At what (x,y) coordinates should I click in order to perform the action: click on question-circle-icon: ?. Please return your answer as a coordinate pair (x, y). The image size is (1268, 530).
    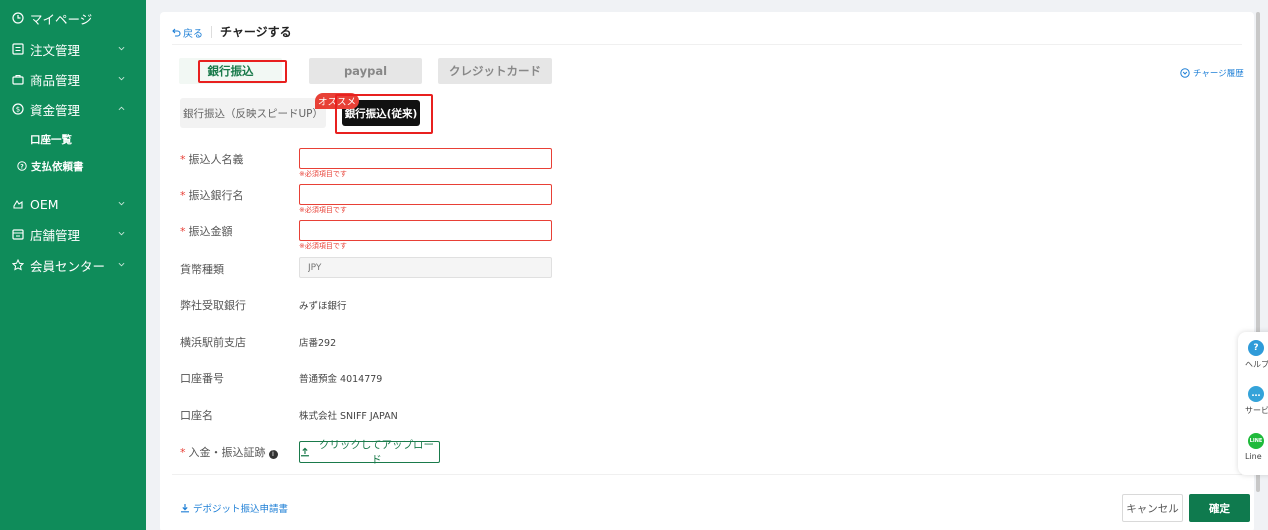
    Looking at the image, I should click on (22, 166).